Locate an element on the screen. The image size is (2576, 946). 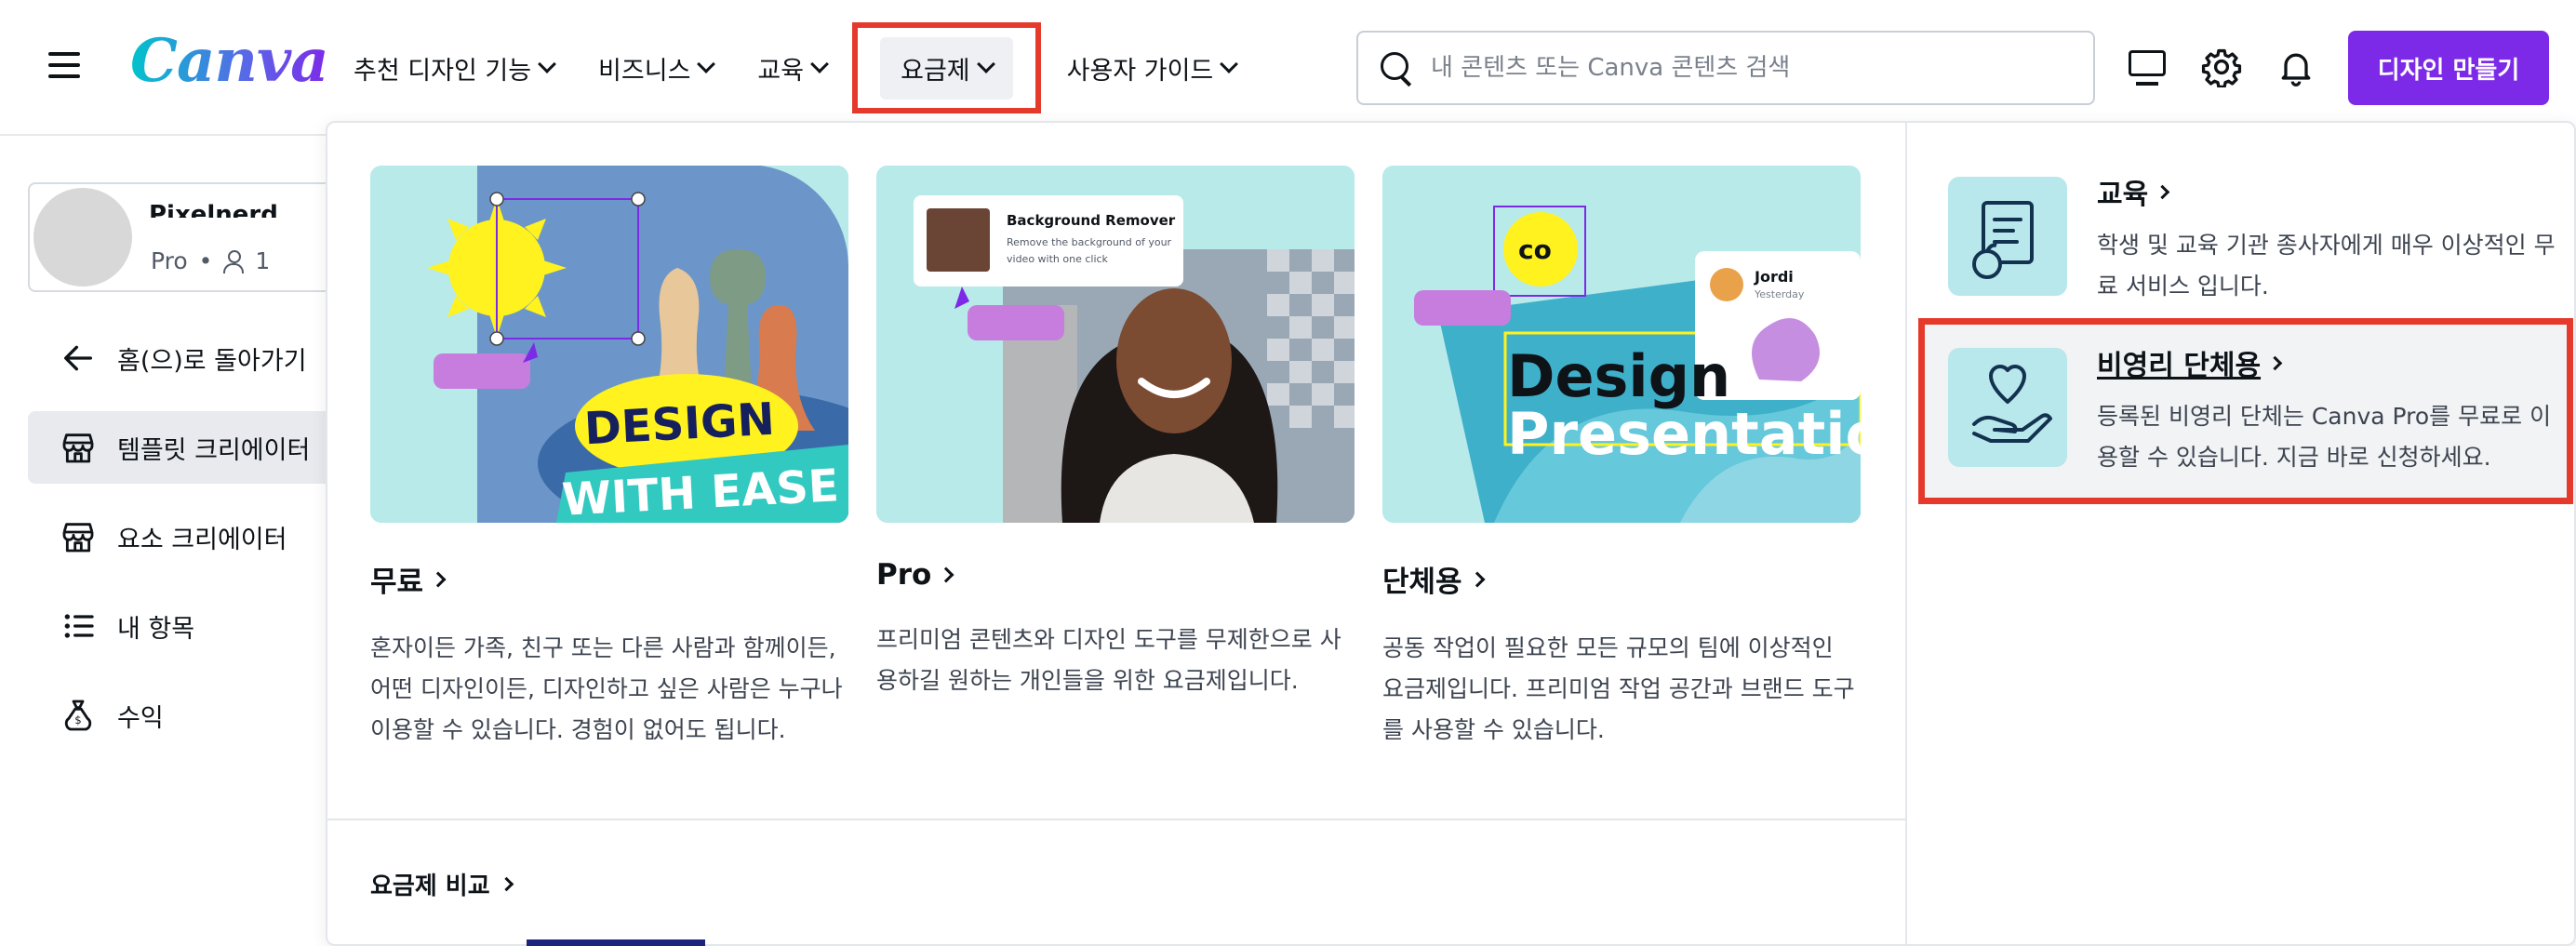
canva-logo: Canva is located at coordinates (229, 61).